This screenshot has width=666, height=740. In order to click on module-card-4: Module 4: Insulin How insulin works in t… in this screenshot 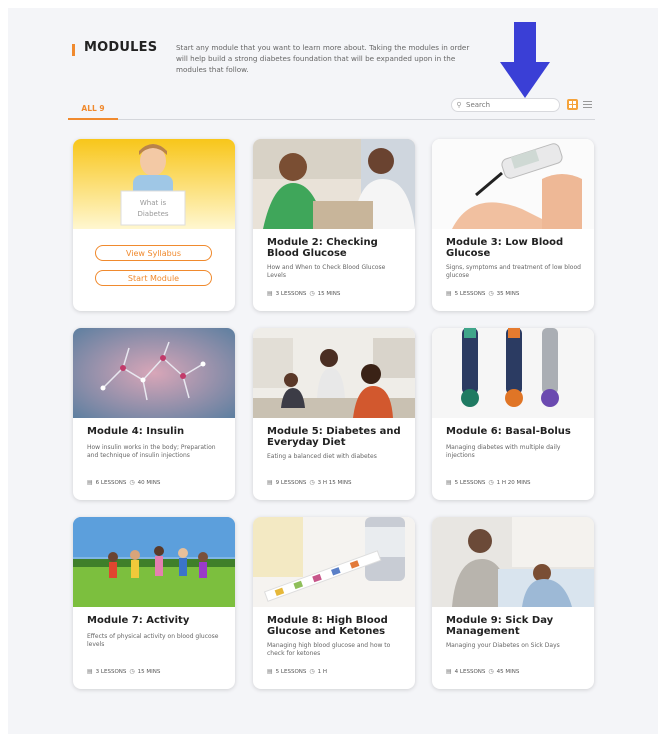, I will do `click(154, 414)`.